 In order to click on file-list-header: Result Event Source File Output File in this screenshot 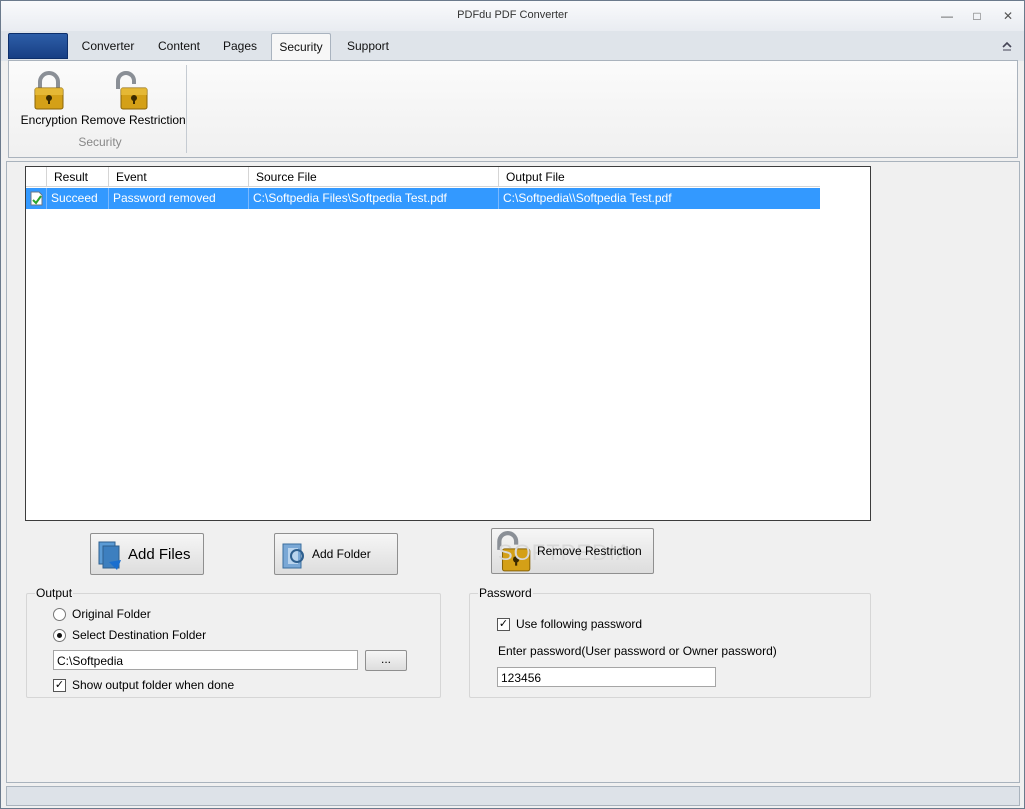, I will do `click(423, 177)`.